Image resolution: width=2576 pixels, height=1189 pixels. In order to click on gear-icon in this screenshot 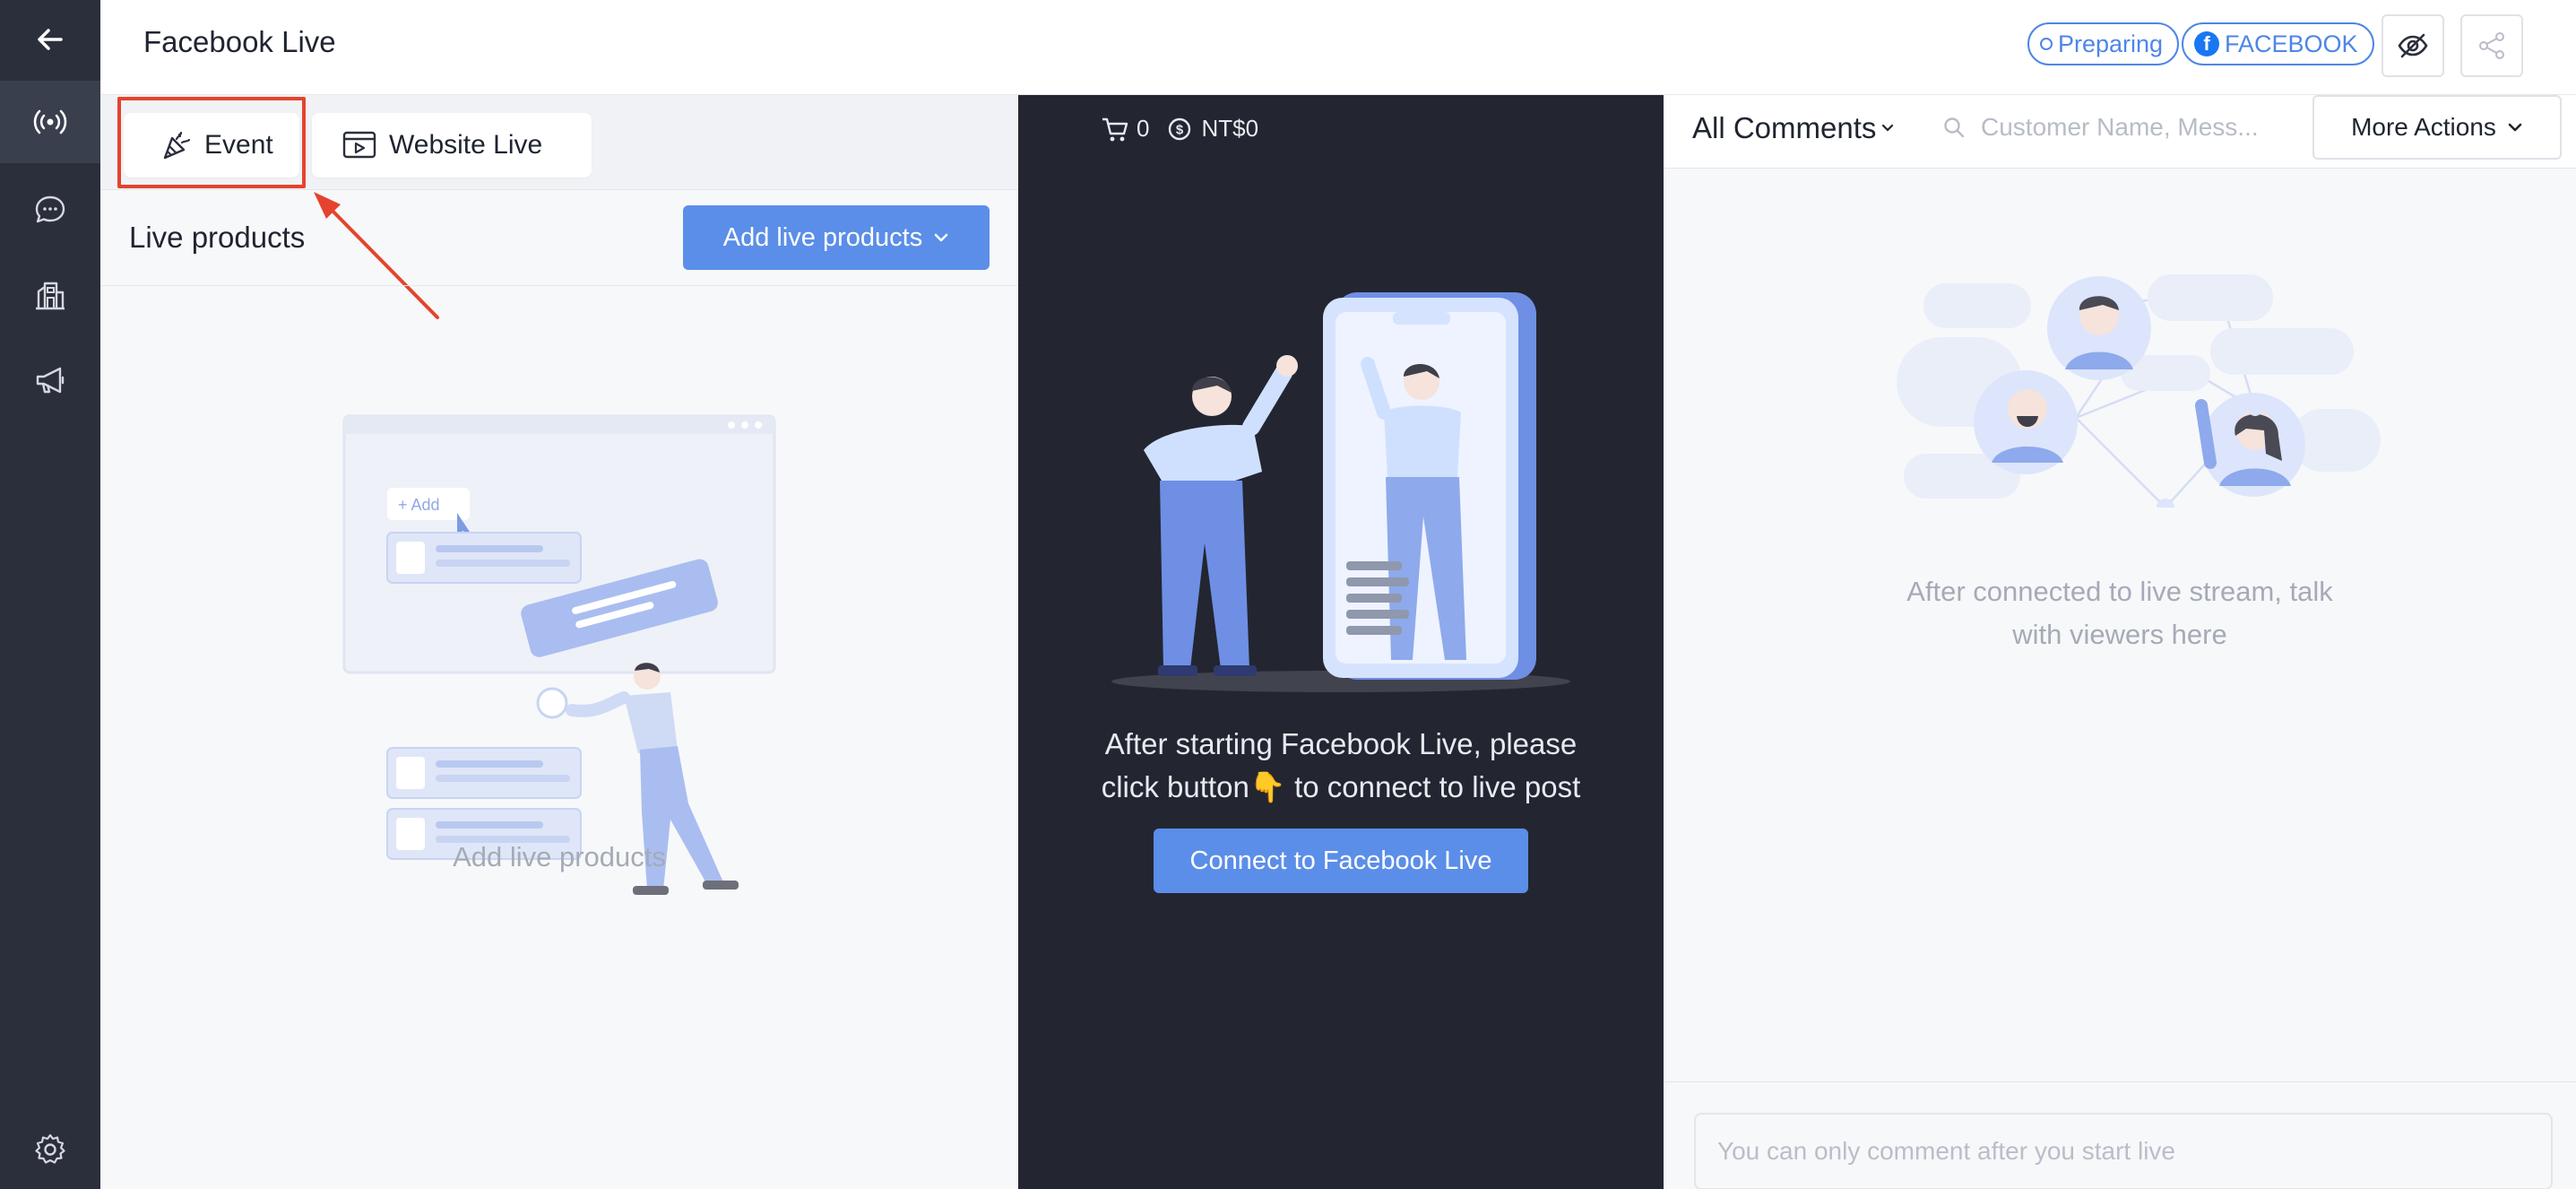, I will do `click(50, 1148)`.